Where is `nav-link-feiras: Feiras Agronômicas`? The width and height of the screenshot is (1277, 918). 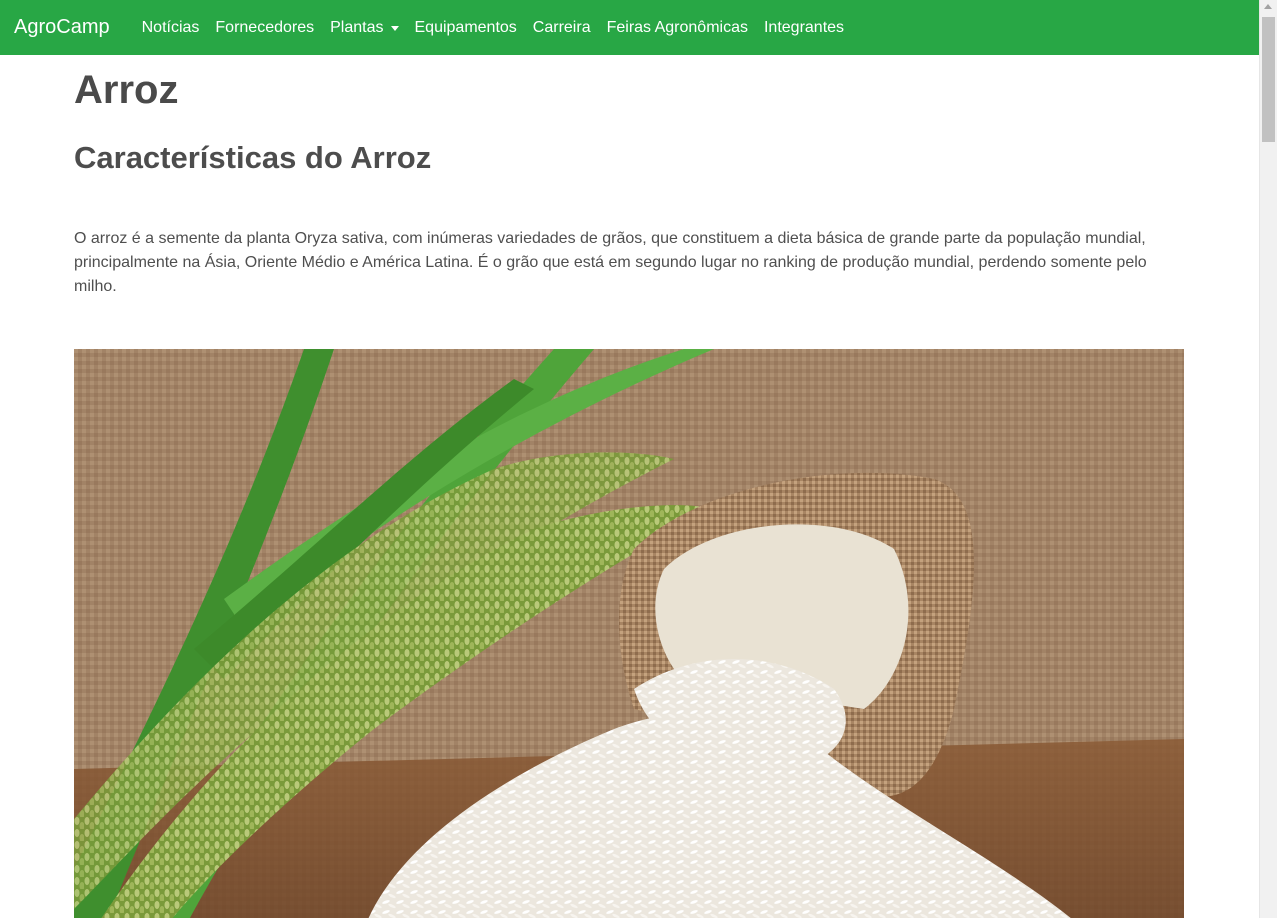 nav-link-feiras: Feiras Agronômicas is located at coordinates (677, 28).